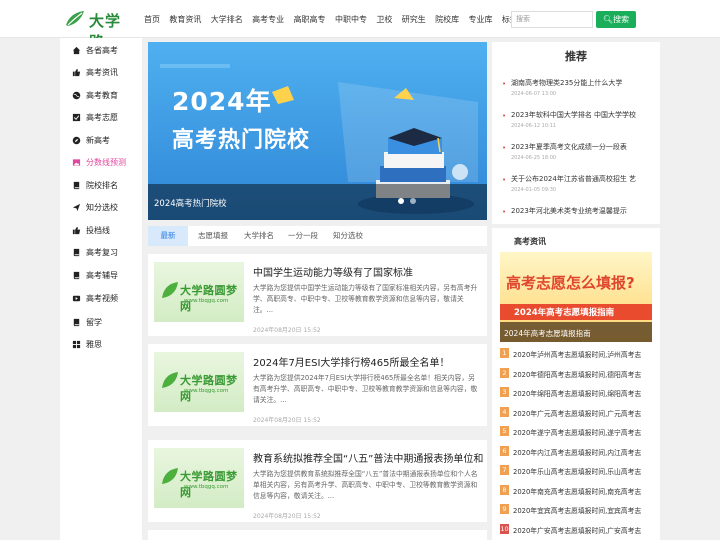 The width and height of the screenshot is (720, 540). What do you see at coordinates (303, 236) in the screenshot?
I see `tab-score-segments: 一分一段` at bounding box center [303, 236].